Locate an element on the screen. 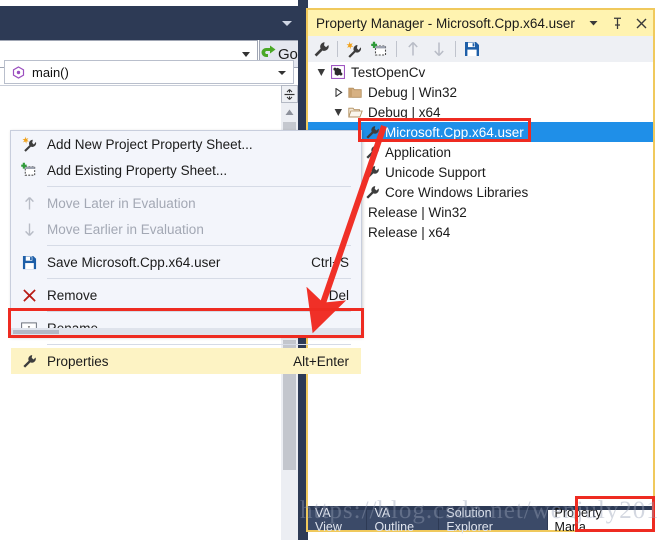 Image resolution: width=657 pixels, height=540 pixels. tree-item-label: TestOpenCv is located at coordinates (388, 72).